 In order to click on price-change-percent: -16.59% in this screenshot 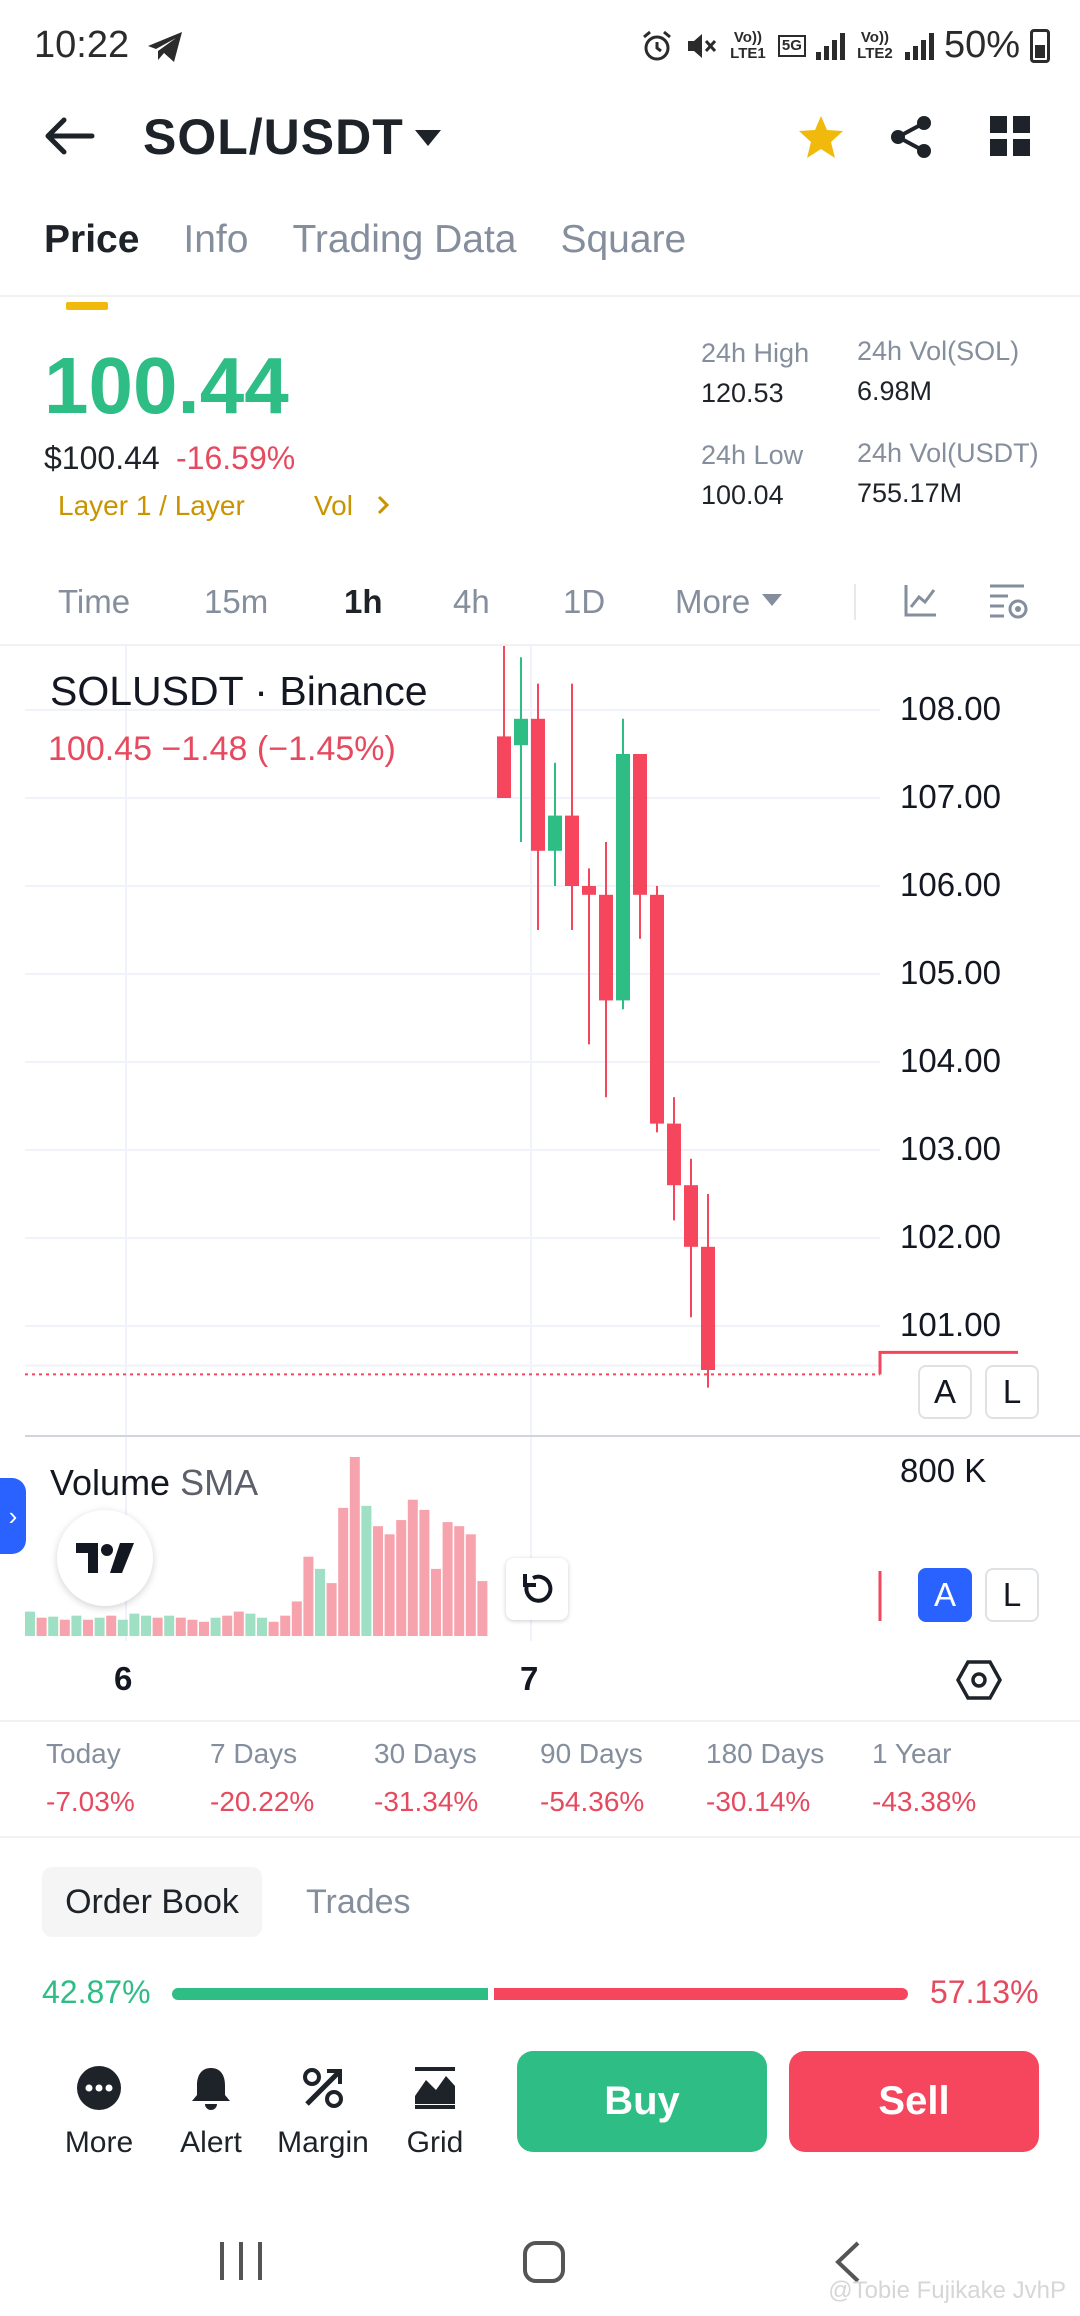, I will do `click(236, 458)`.